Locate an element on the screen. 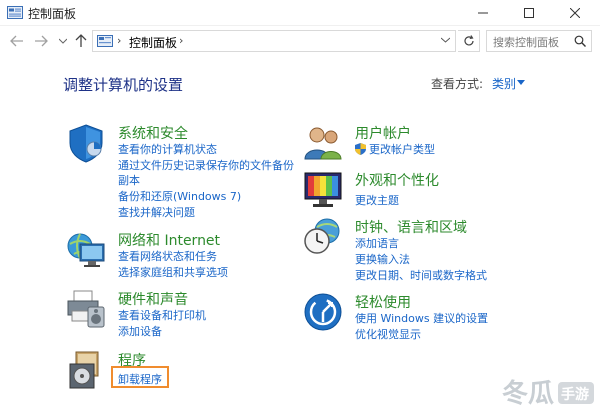 The image size is (600, 416). link-windows-recommended-settings: 使用 Windows 建议的设置 is located at coordinates (421, 318).